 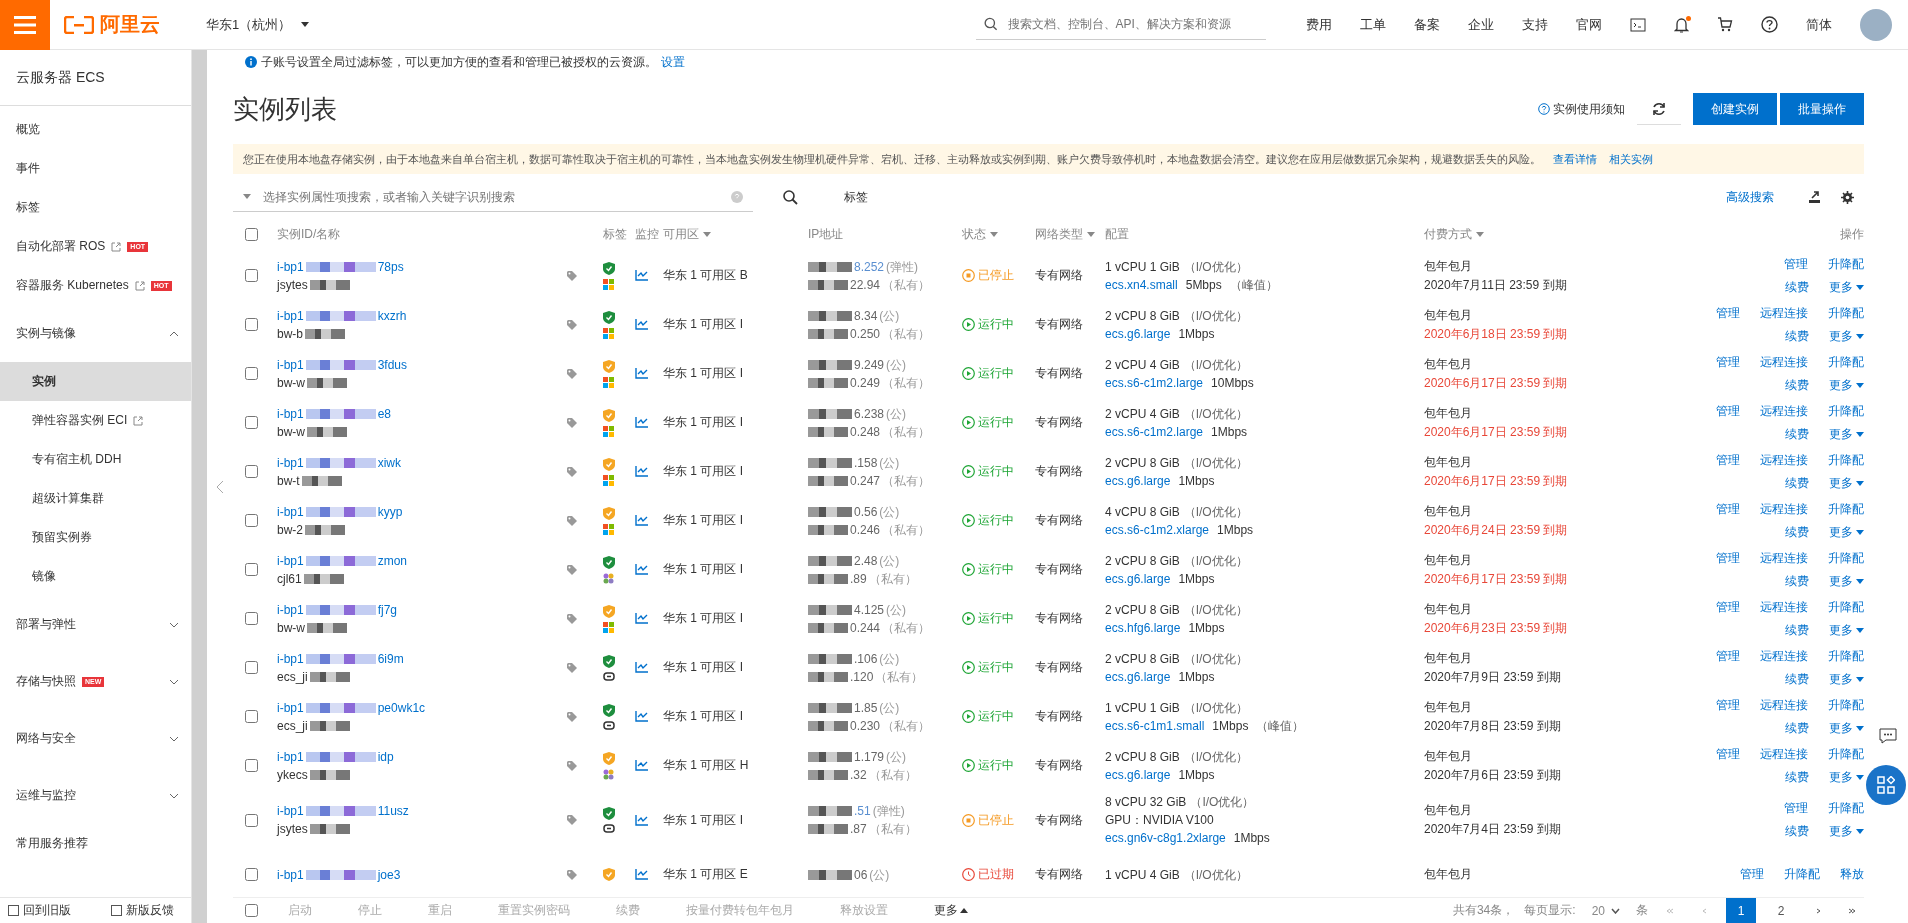 I want to click on instance-id-link: fj7g, so click(x=387, y=609).